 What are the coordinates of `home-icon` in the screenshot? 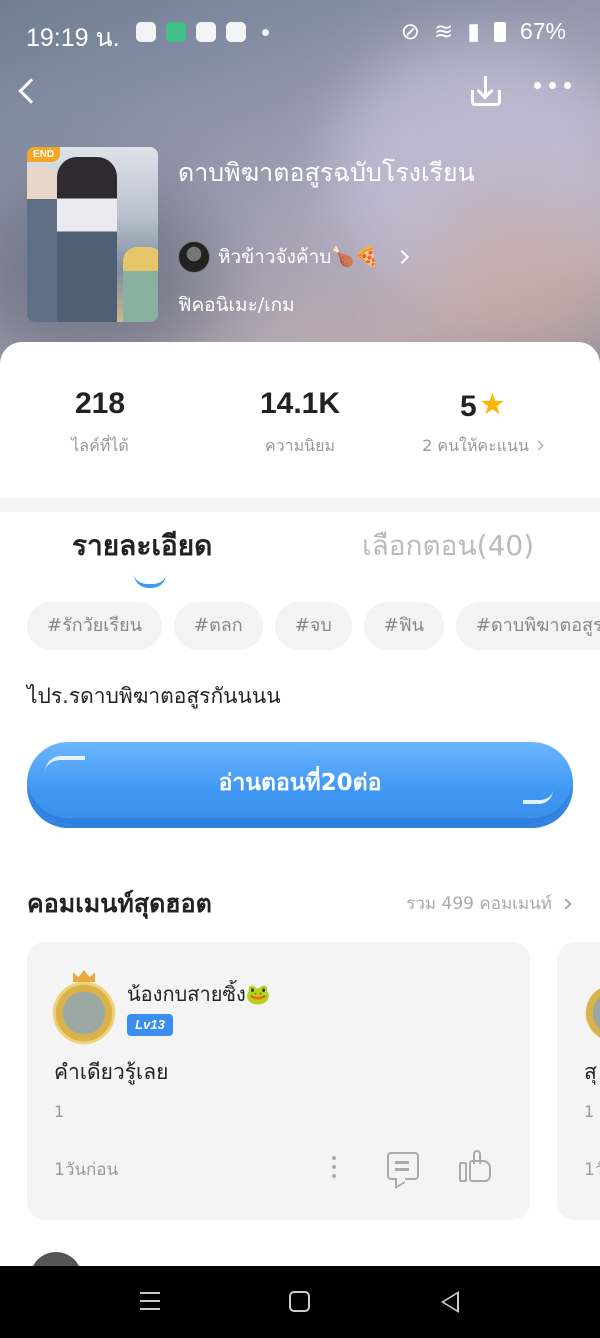 It's located at (299, 1301).